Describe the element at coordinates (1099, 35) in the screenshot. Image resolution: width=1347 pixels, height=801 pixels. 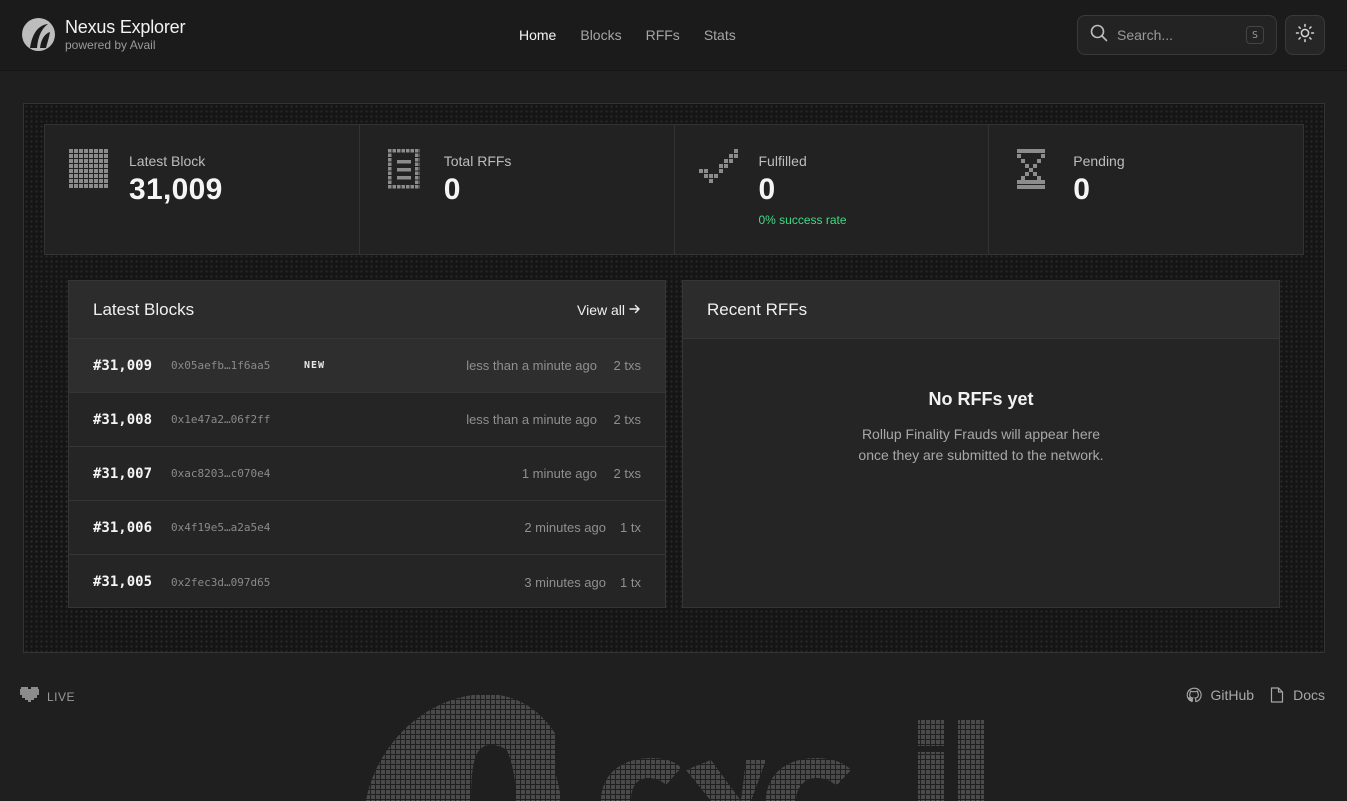
I see `search-icon` at that location.